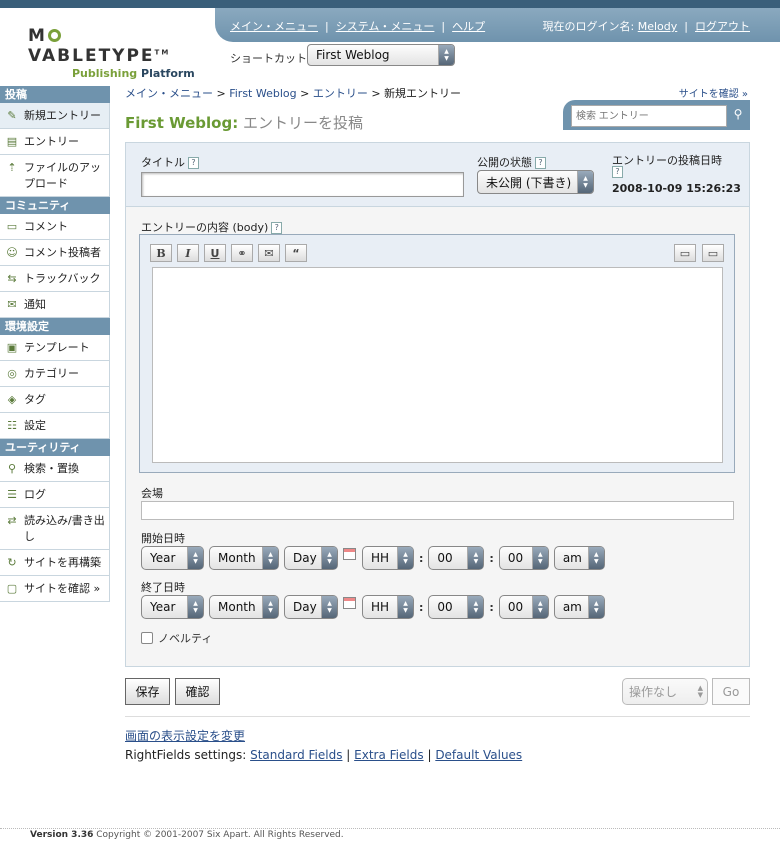  I want to click on category-icon: ◎, so click(12, 373).